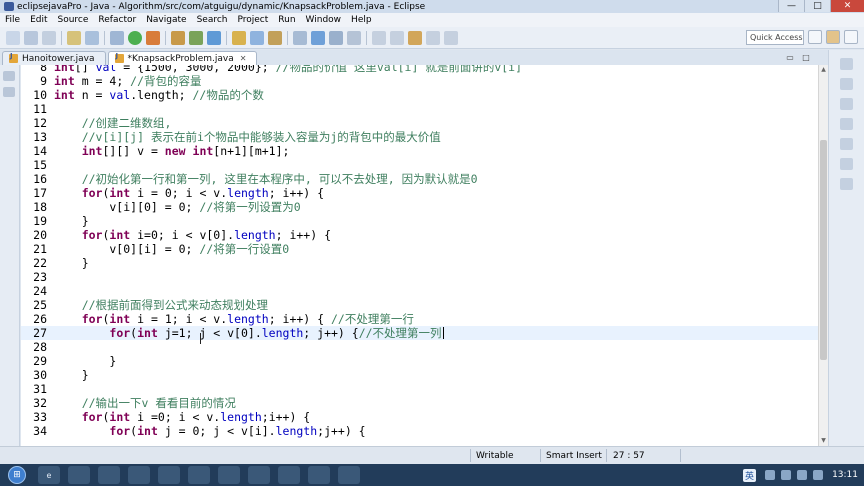  I want to click on back-icon, so click(433, 37).